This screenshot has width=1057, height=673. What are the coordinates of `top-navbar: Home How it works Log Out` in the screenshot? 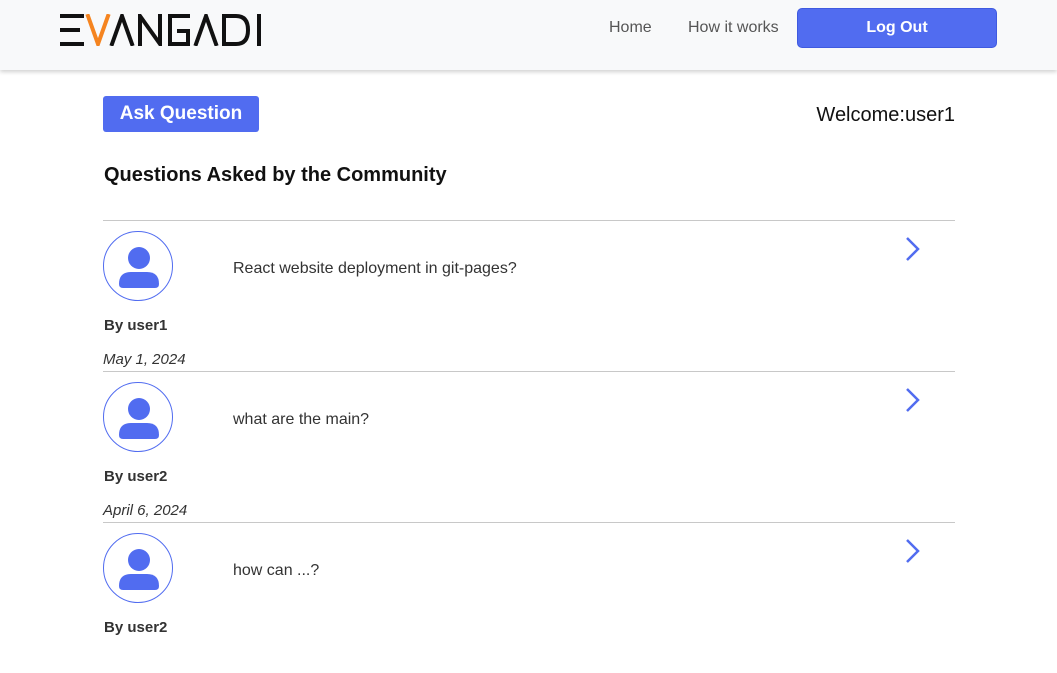 It's located at (528, 35).